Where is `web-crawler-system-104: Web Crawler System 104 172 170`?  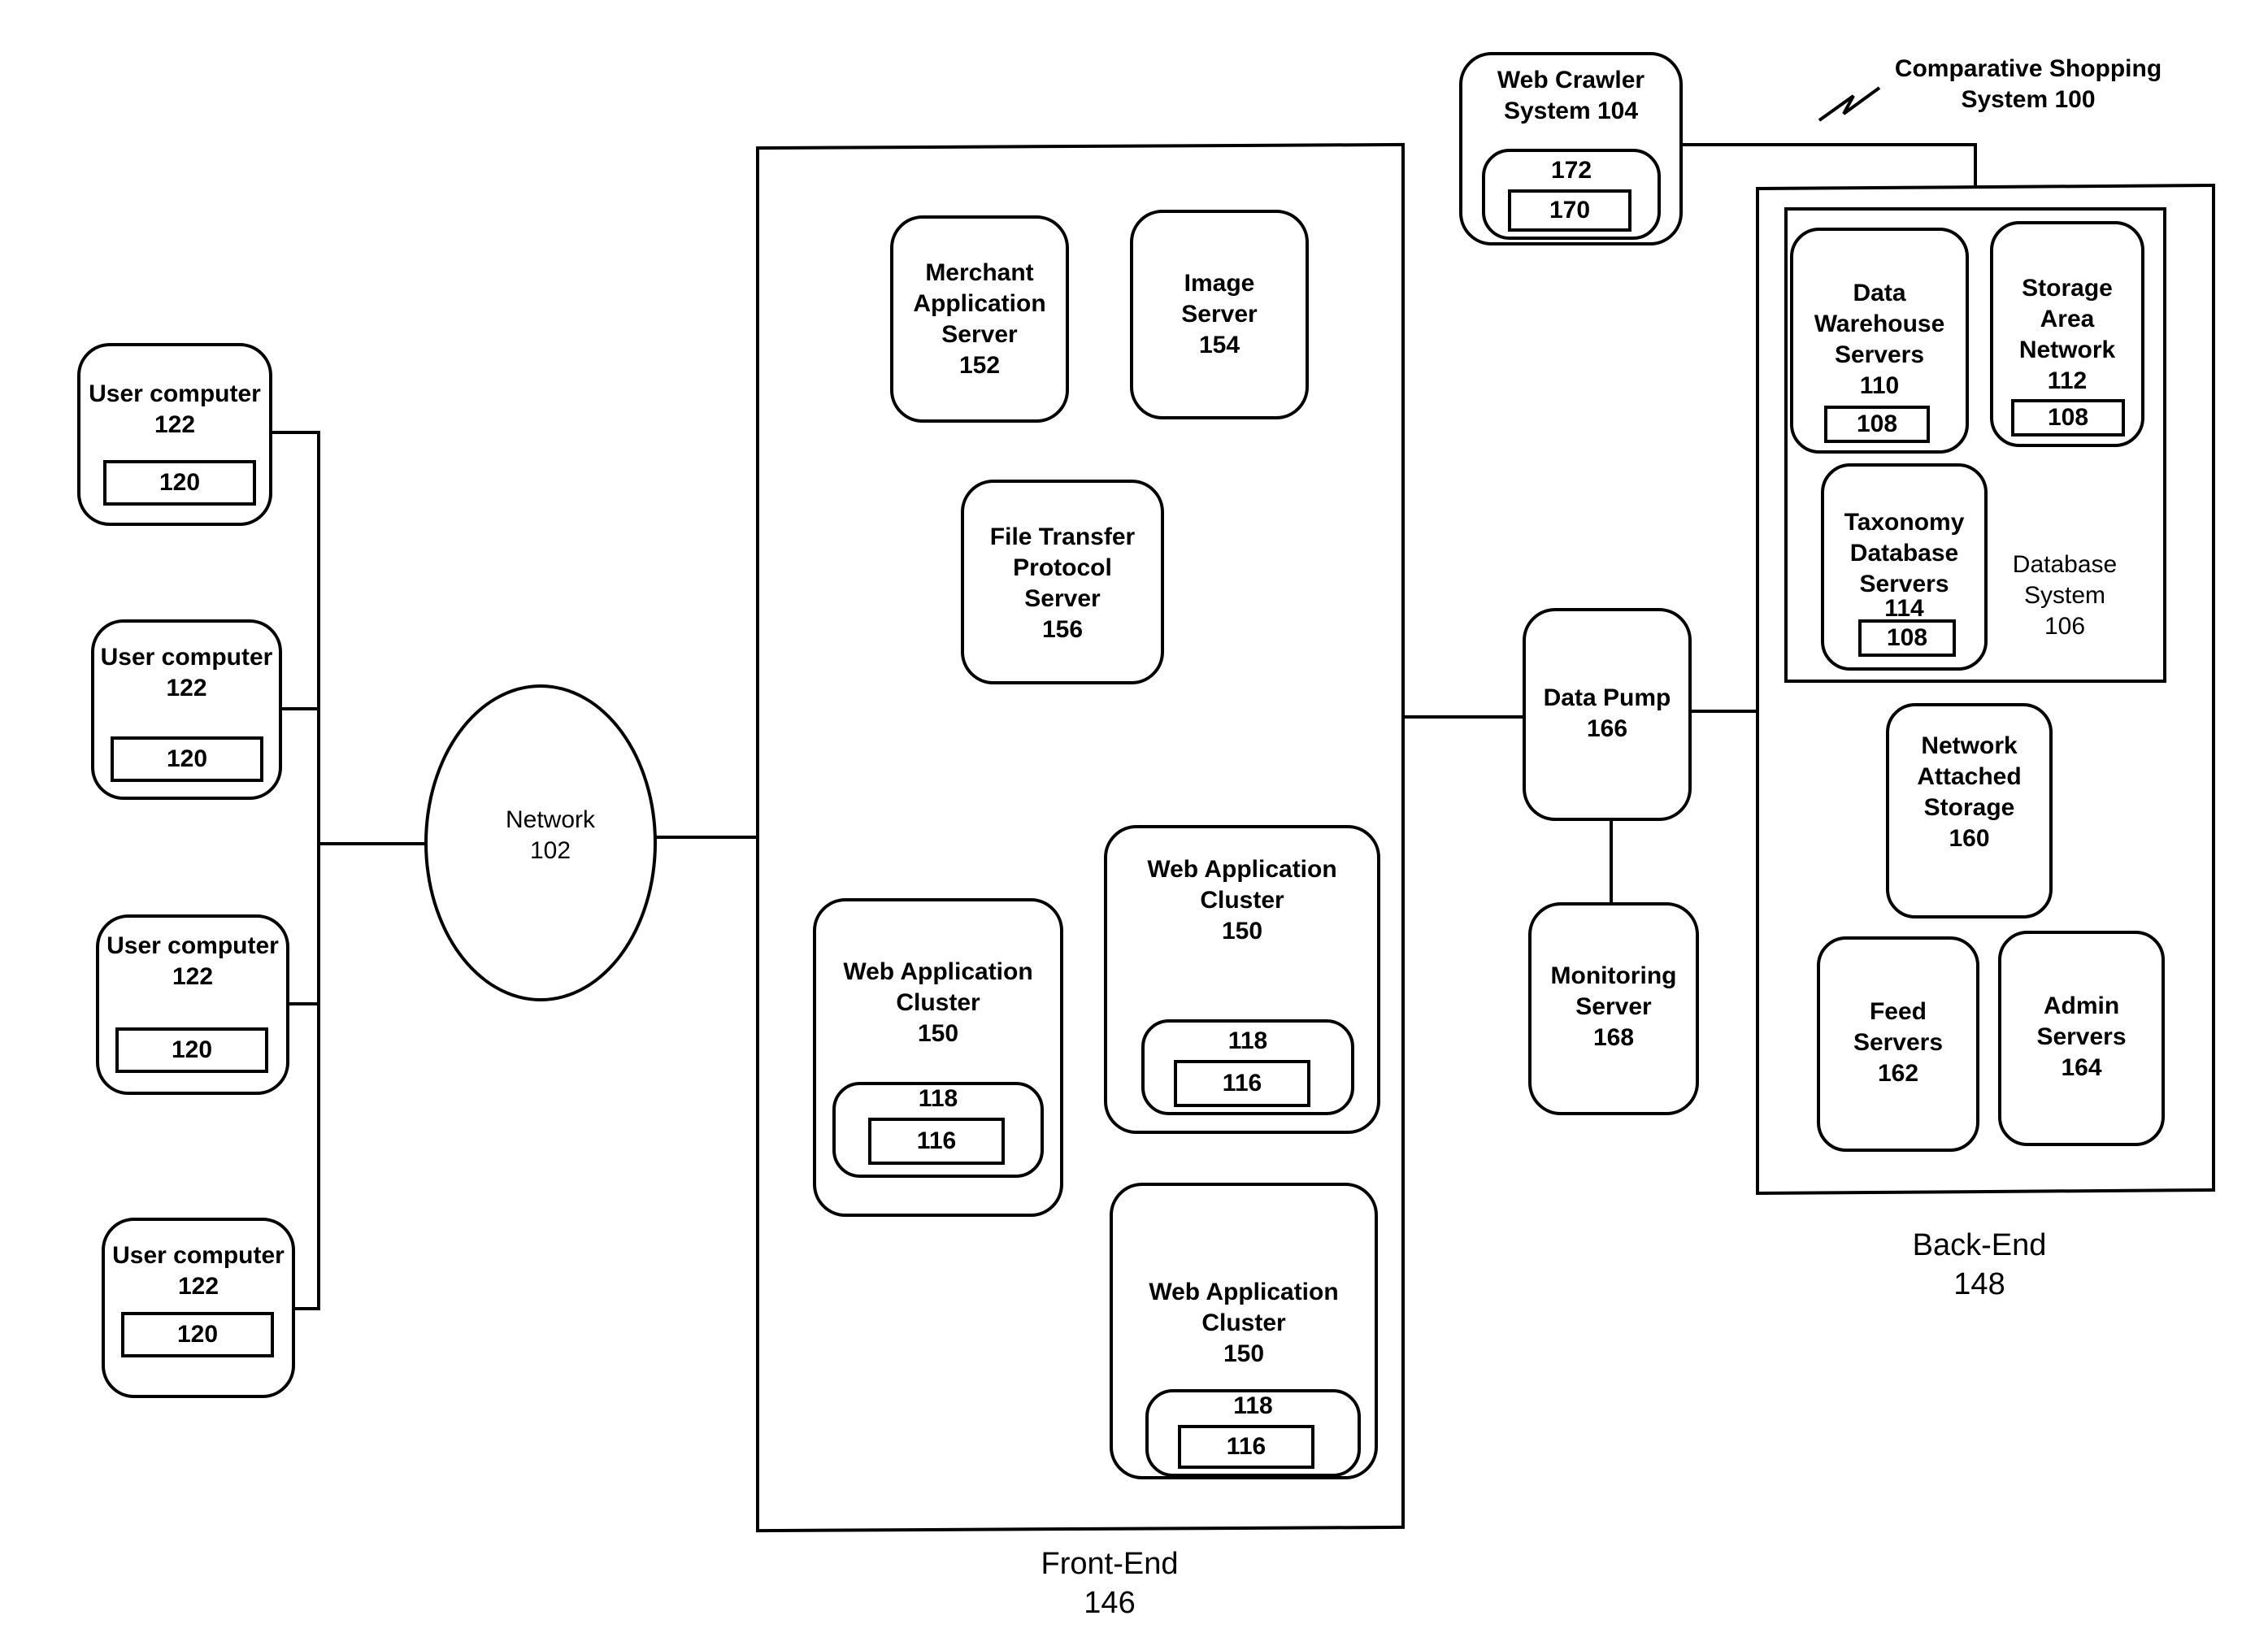
web-crawler-system-104: Web Crawler System 104 172 170 is located at coordinates (1571, 148).